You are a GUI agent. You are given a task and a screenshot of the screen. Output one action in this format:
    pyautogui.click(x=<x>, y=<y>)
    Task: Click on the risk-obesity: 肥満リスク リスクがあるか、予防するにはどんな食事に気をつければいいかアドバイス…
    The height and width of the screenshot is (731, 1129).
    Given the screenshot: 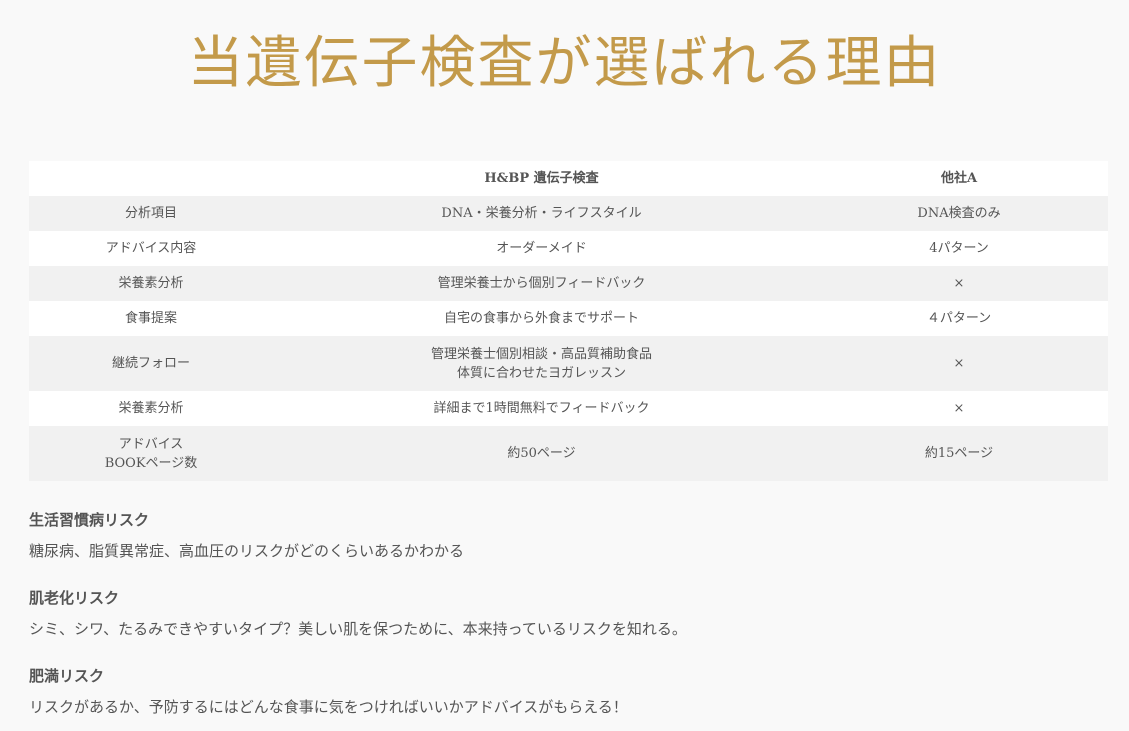 What is the action you would take?
    pyautogui.click(x=569, y=691)
    